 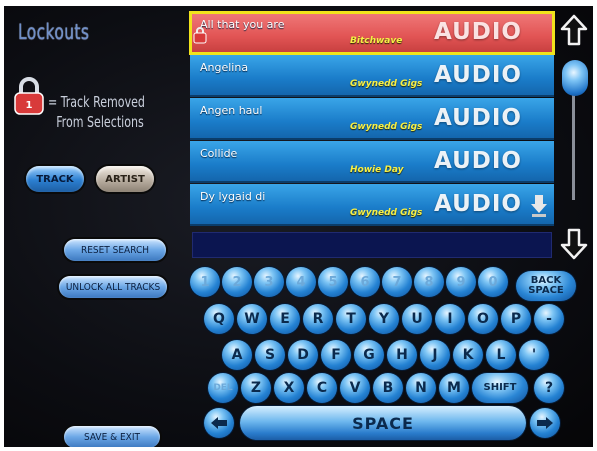 What do you see at coordinates (483, 319) in the screenshot?
I see `key-o: O` at bounding box center [483, 319].